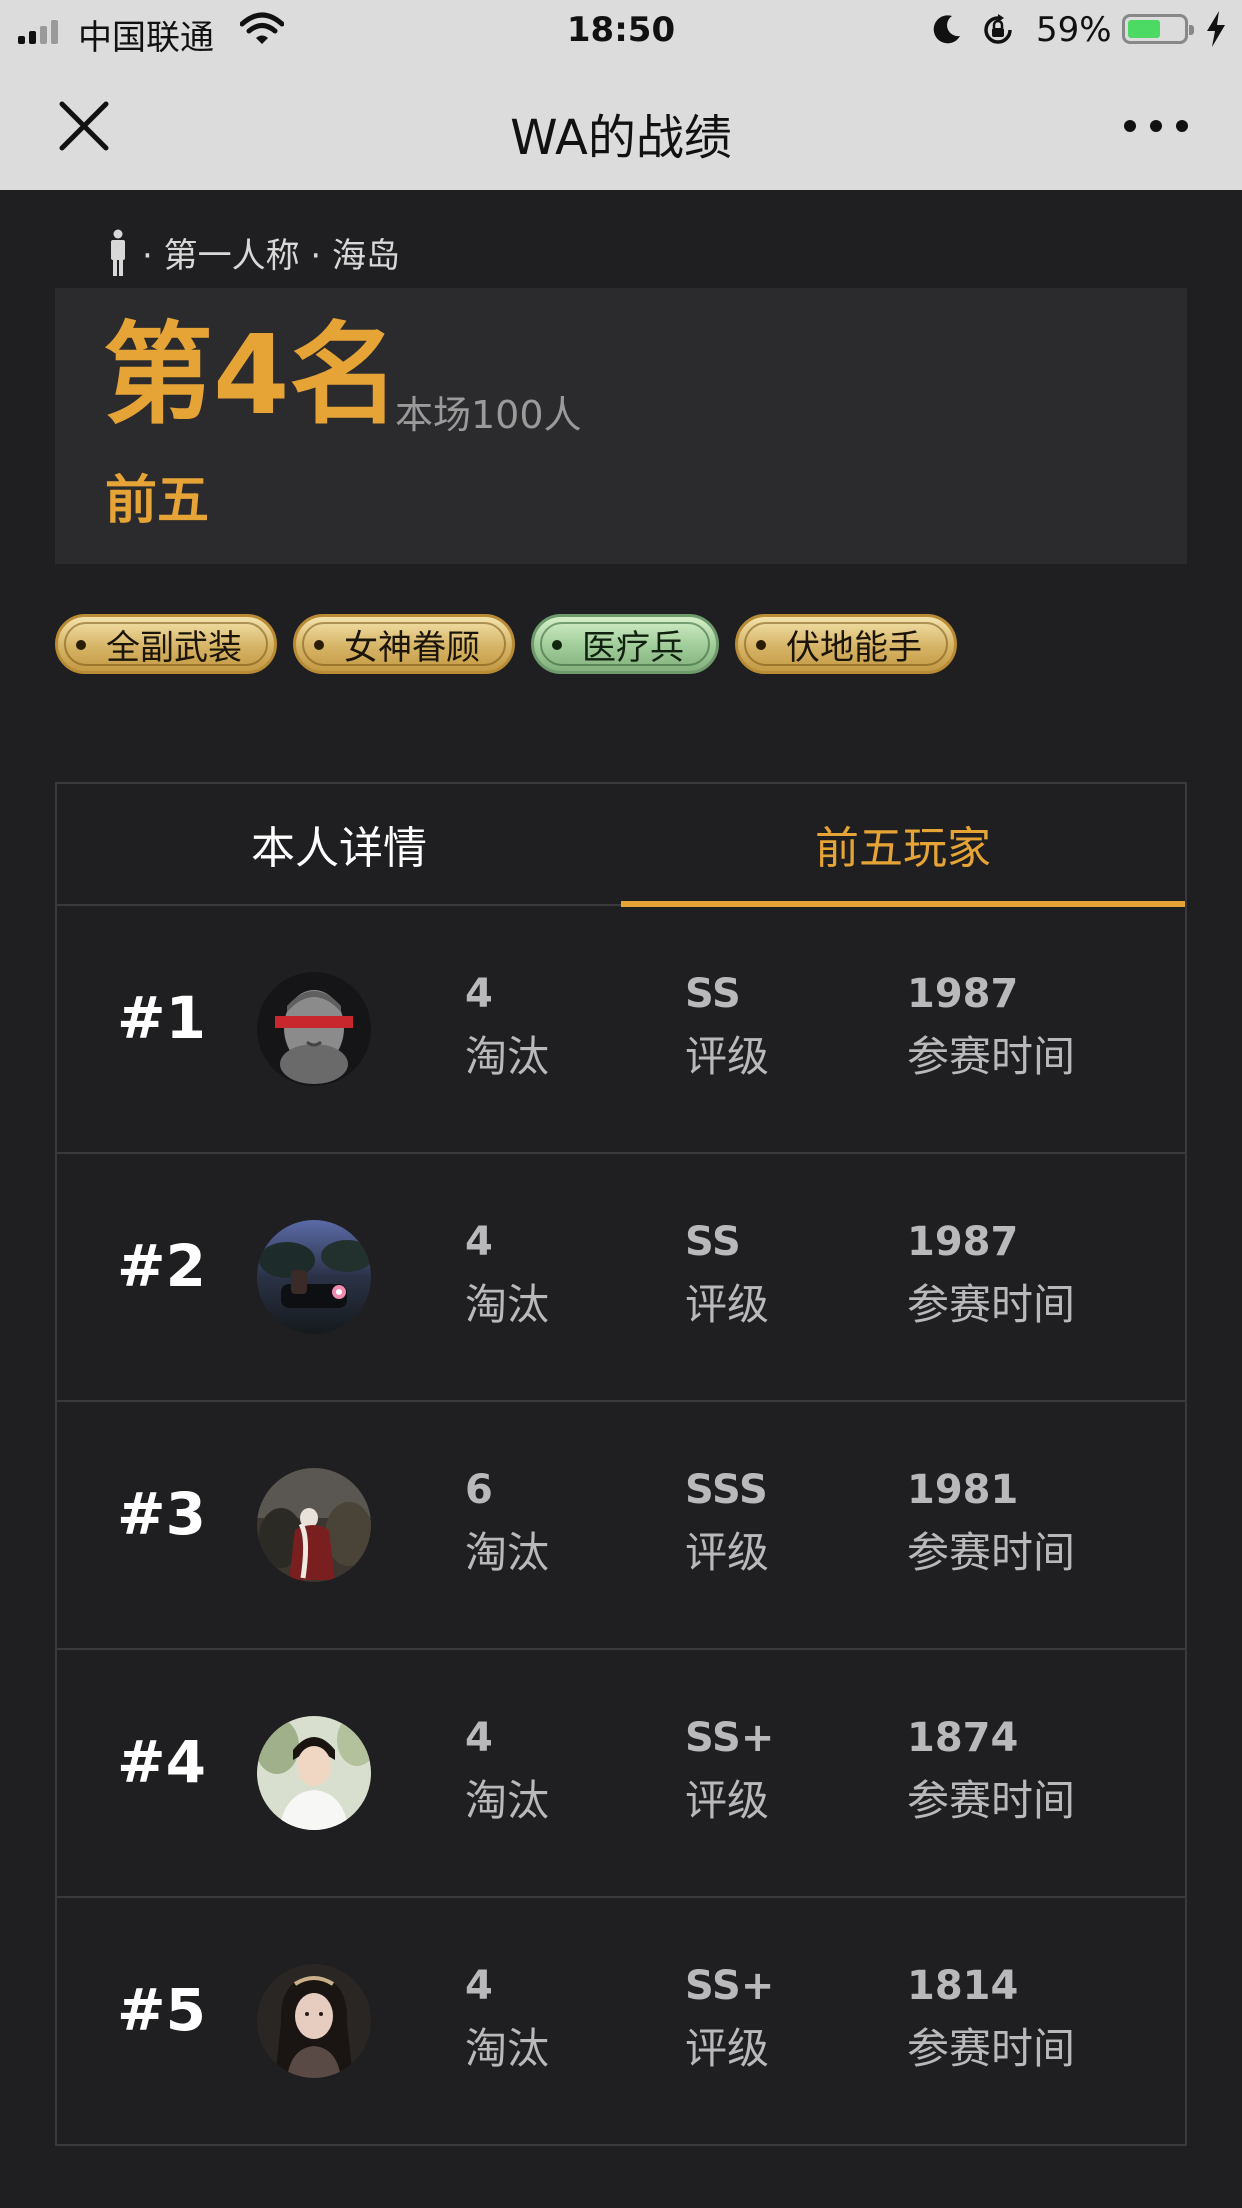 Image resolution: width=1242 pixels, height=2208 pixels. Describe the element at coordinates (621, 1774) in the screenshot. I see `player-row: #4 4 淘汰 SS+ 评级 1874 参赛时间` at that location.